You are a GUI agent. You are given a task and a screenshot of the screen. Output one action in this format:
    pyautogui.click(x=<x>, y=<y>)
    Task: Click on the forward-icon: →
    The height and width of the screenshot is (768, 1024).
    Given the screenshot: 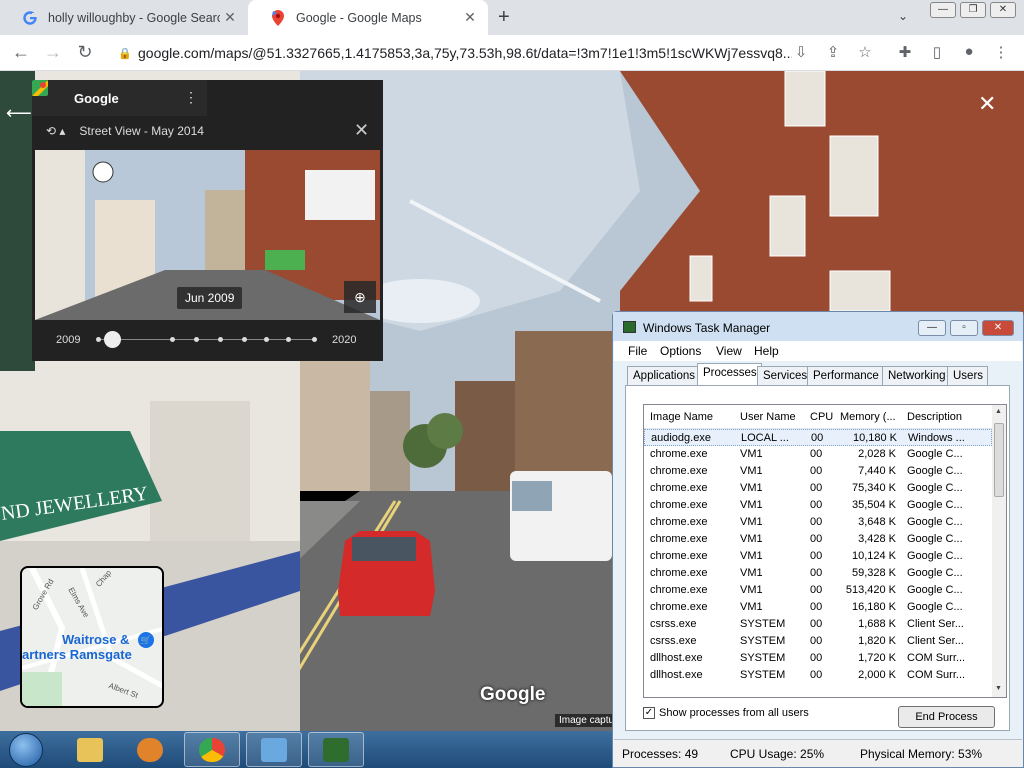 What is the action you would take?
    pyautogui.click(x=53, y=52)
    